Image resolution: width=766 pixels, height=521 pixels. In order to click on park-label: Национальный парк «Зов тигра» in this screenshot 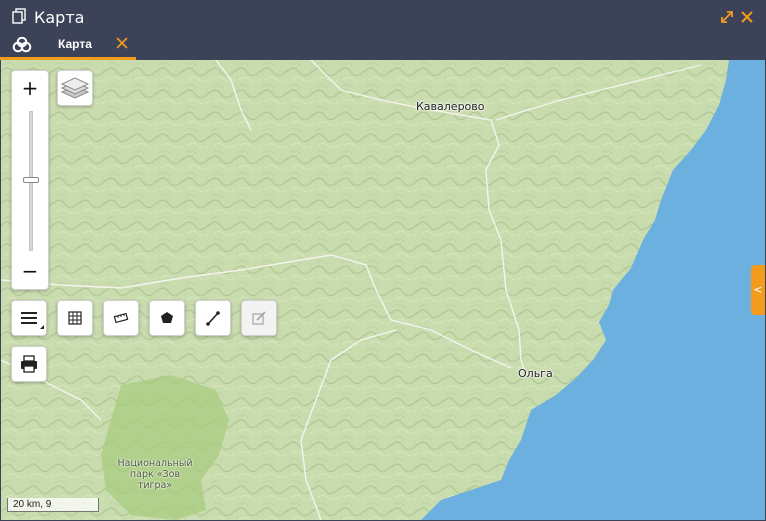, I will do `click(155, 474)`.